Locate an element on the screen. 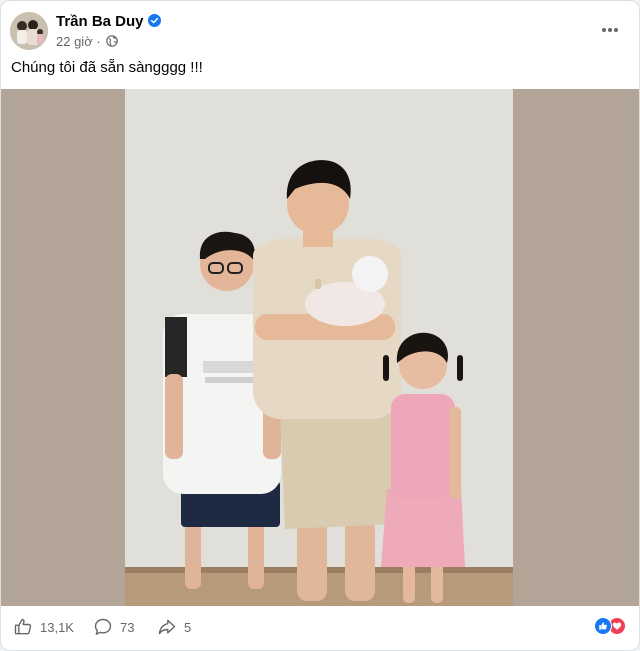  author-name-row: Trần Ba Duy is located at coordinates (108, 21).